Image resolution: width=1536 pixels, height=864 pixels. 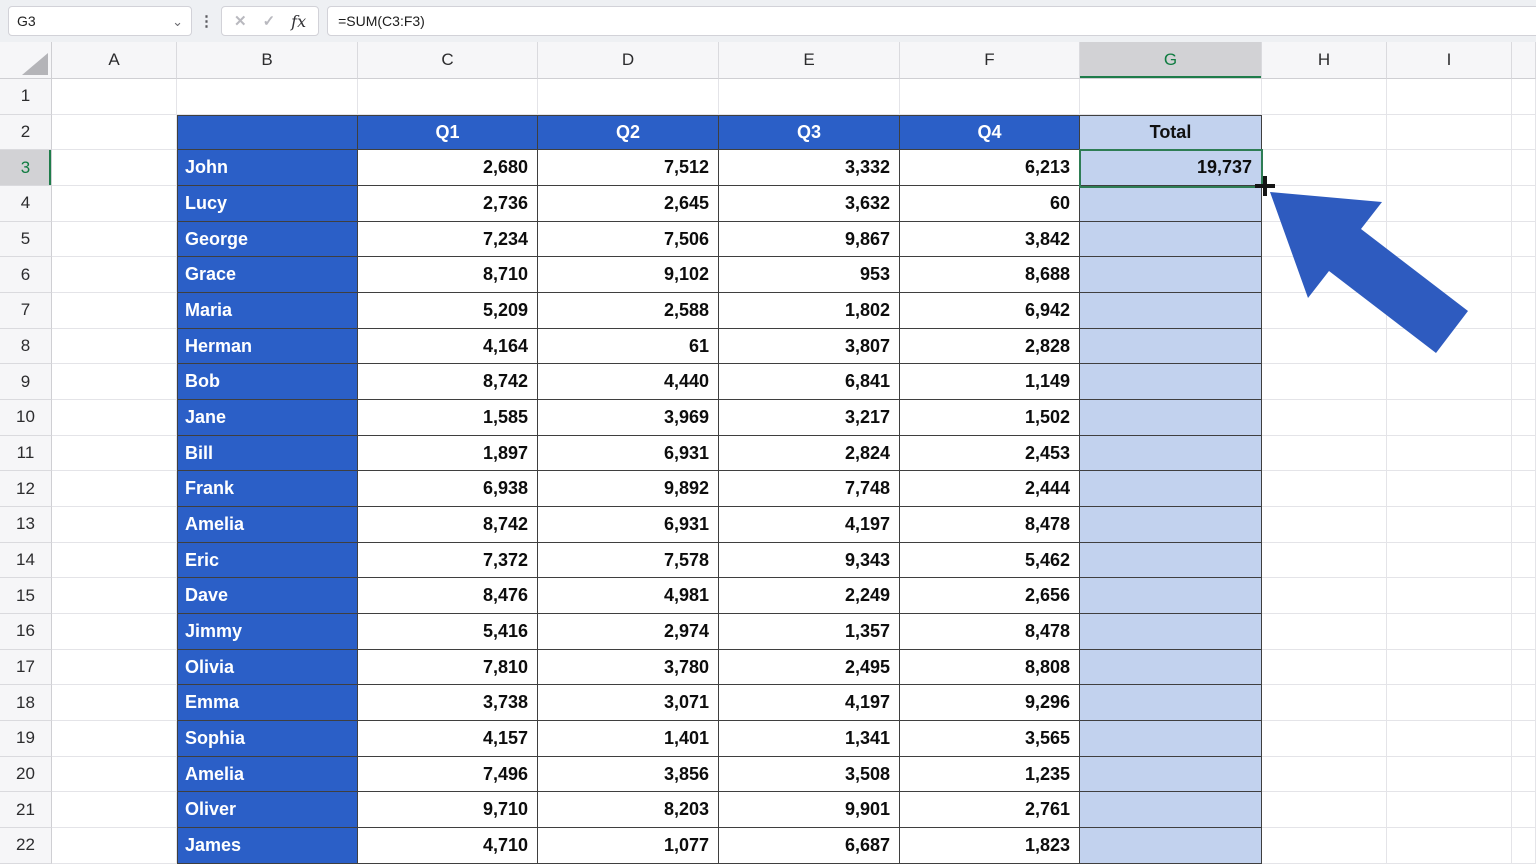 I want to click on cell-B18: Emma, so click(x=267, y=703).